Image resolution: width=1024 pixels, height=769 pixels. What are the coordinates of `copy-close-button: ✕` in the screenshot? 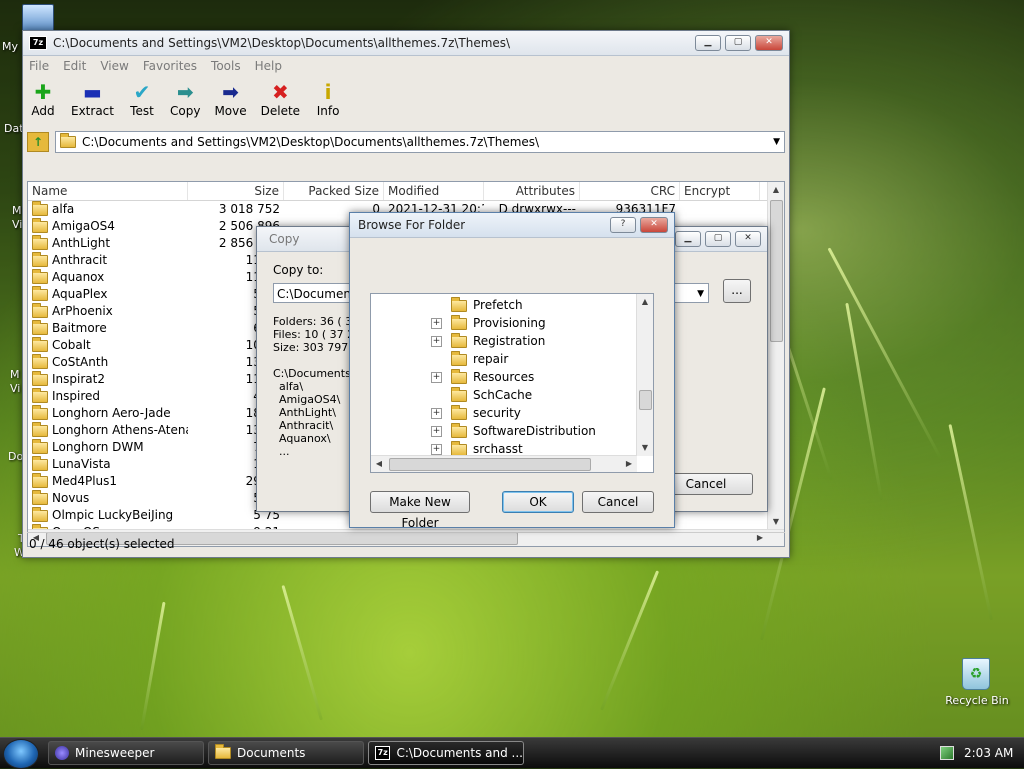 It's located at (748, 239).